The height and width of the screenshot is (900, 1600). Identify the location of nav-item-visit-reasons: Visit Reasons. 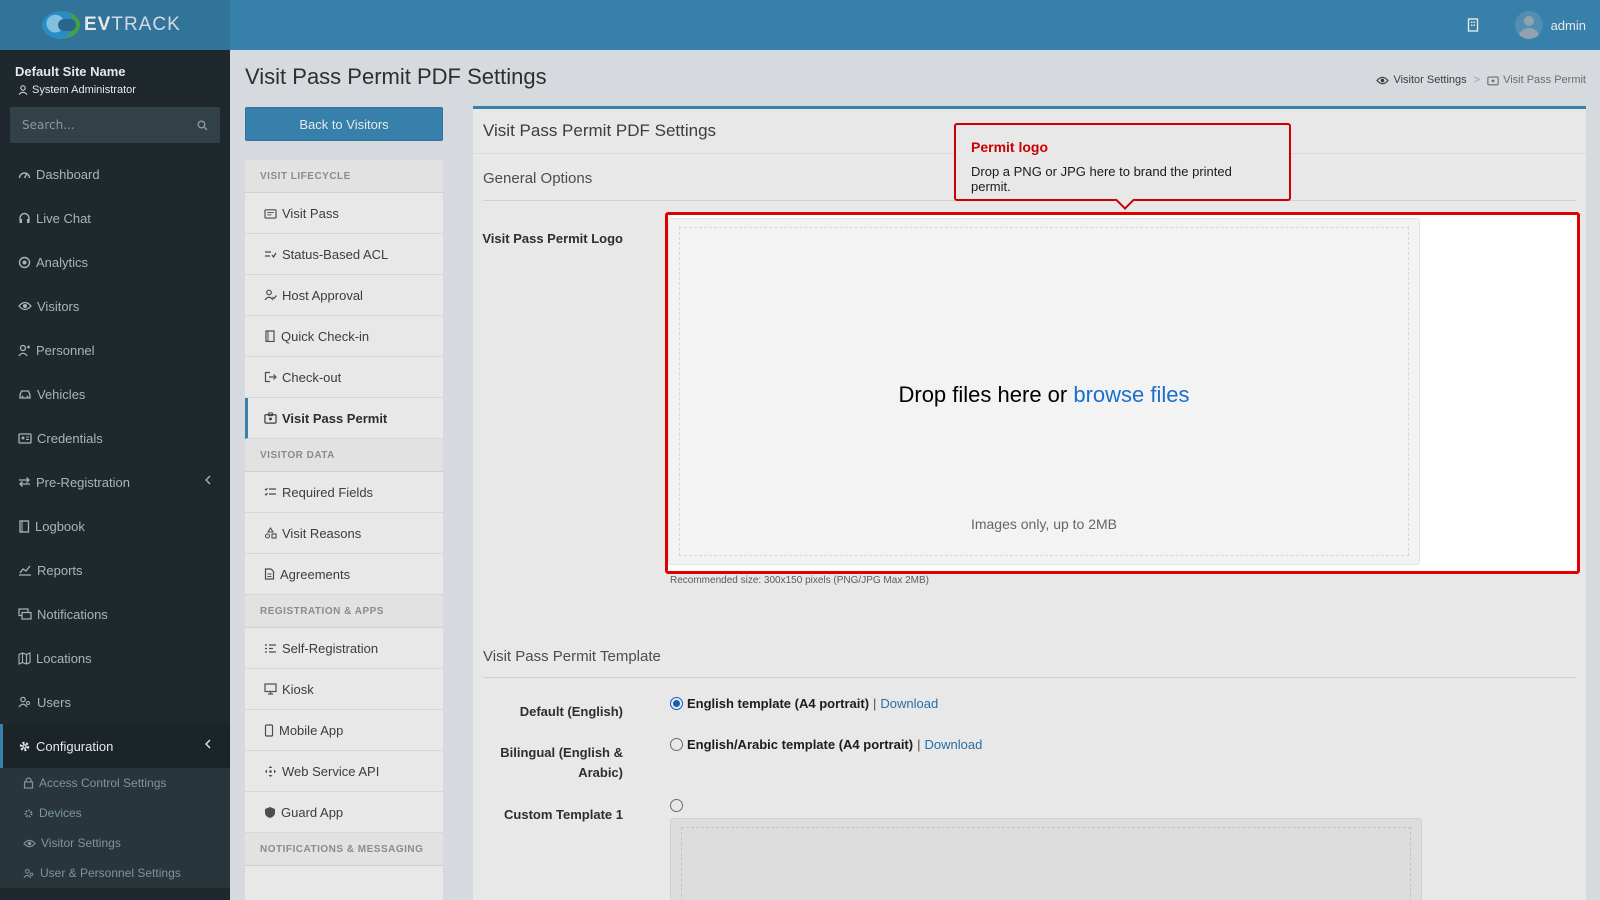
(344, 533).